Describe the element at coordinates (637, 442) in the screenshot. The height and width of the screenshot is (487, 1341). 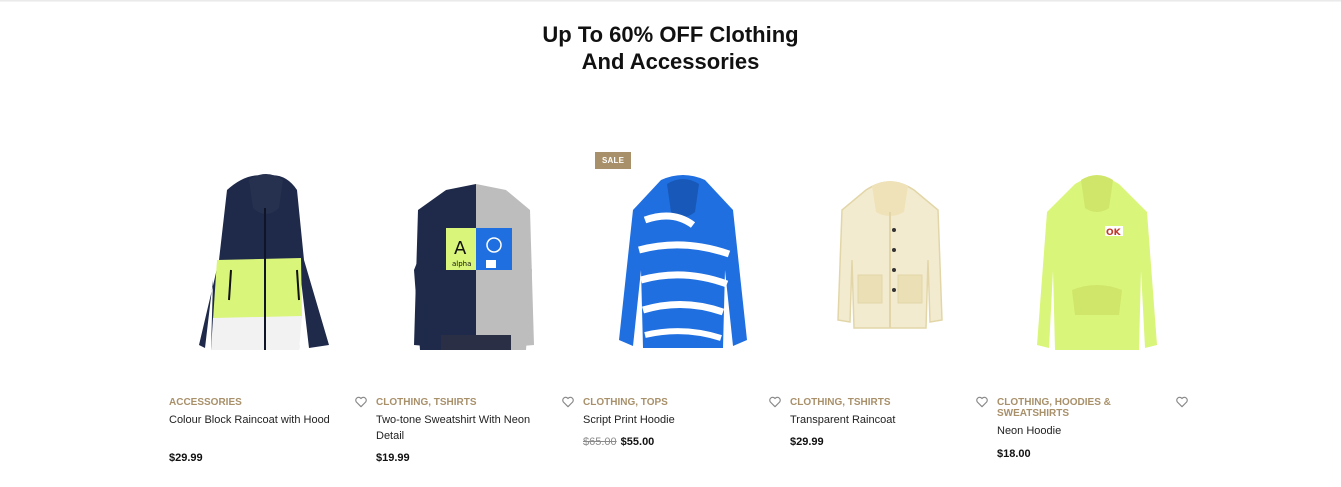
I see `current-price: $55.00` at that location.